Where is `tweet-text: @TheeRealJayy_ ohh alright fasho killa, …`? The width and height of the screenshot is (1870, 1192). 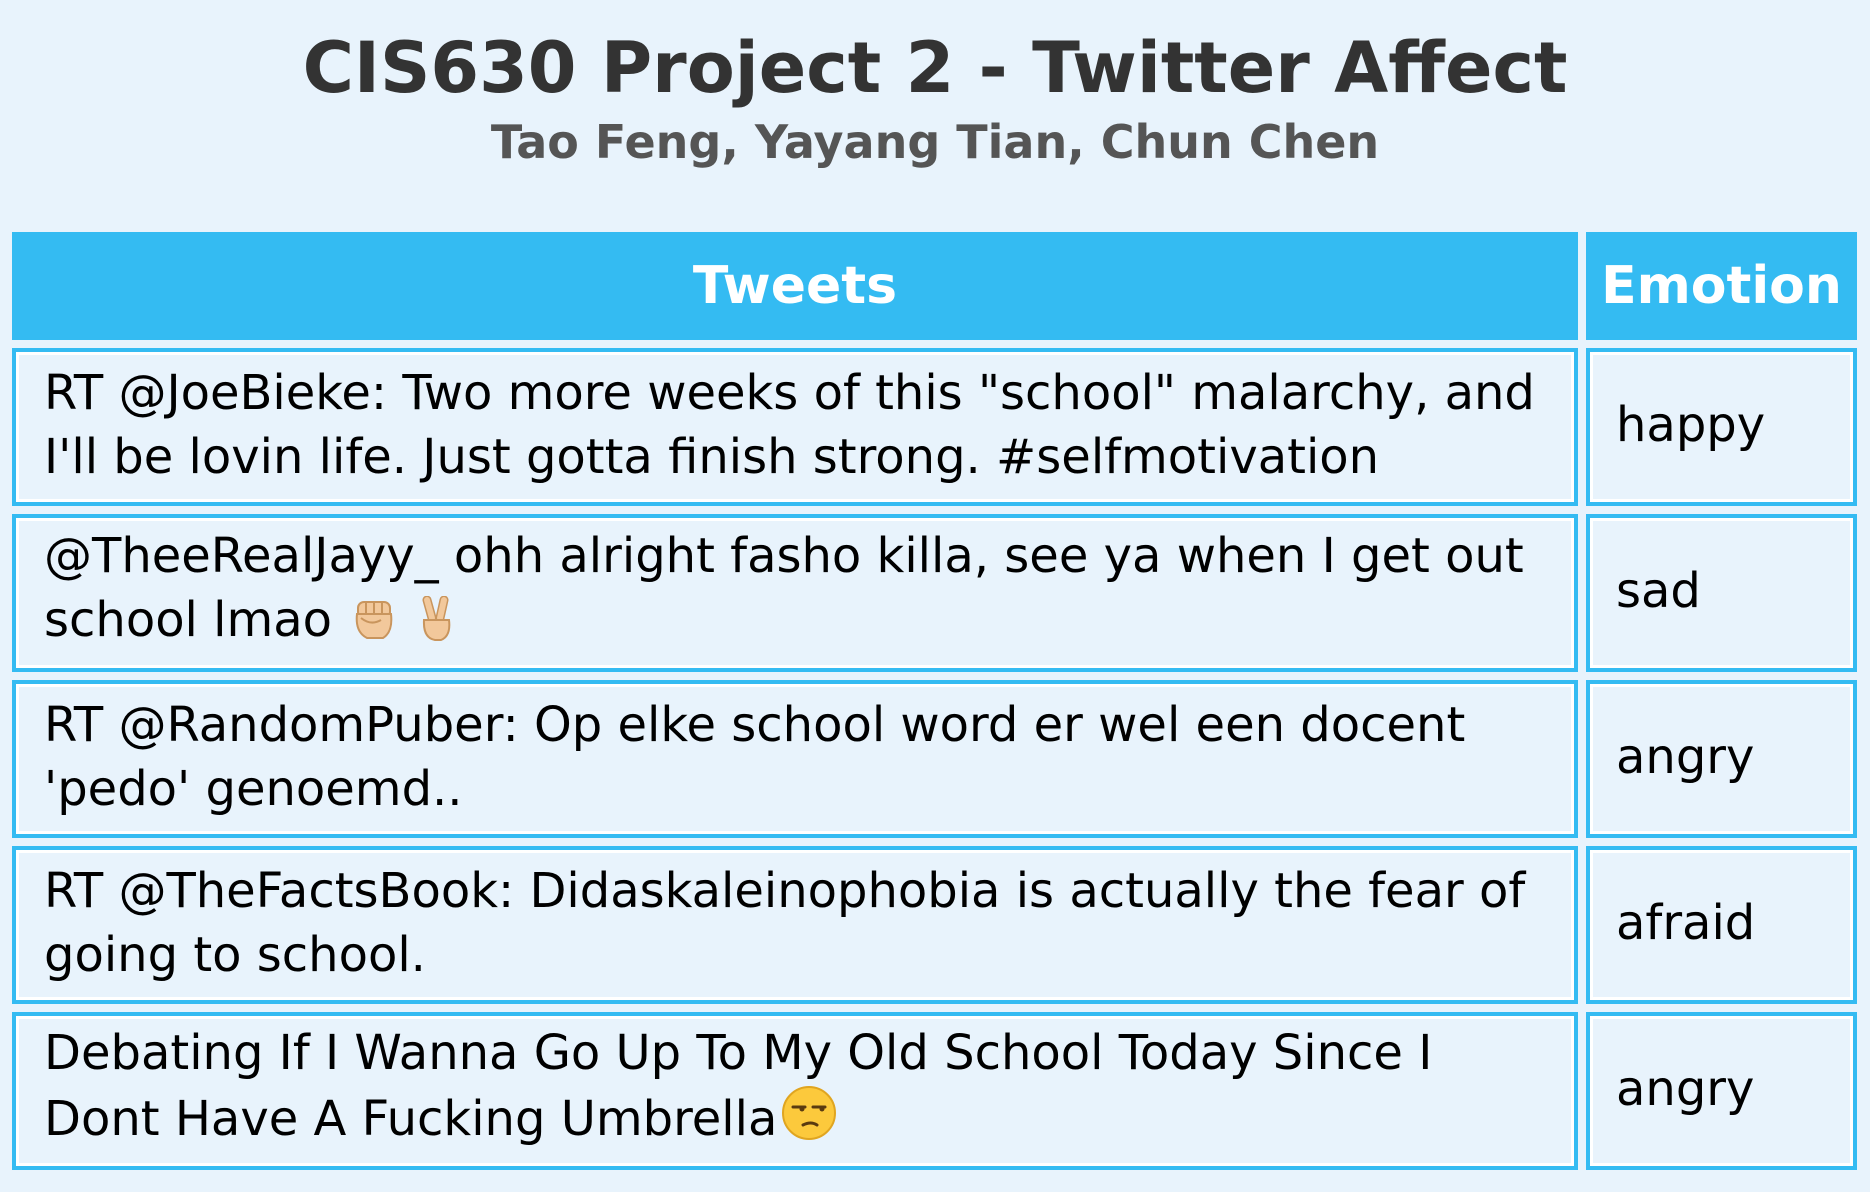
tweet-text: @TheeRealJayy_ ohh alright fasho killa, … is located at coordinates (784, 588).